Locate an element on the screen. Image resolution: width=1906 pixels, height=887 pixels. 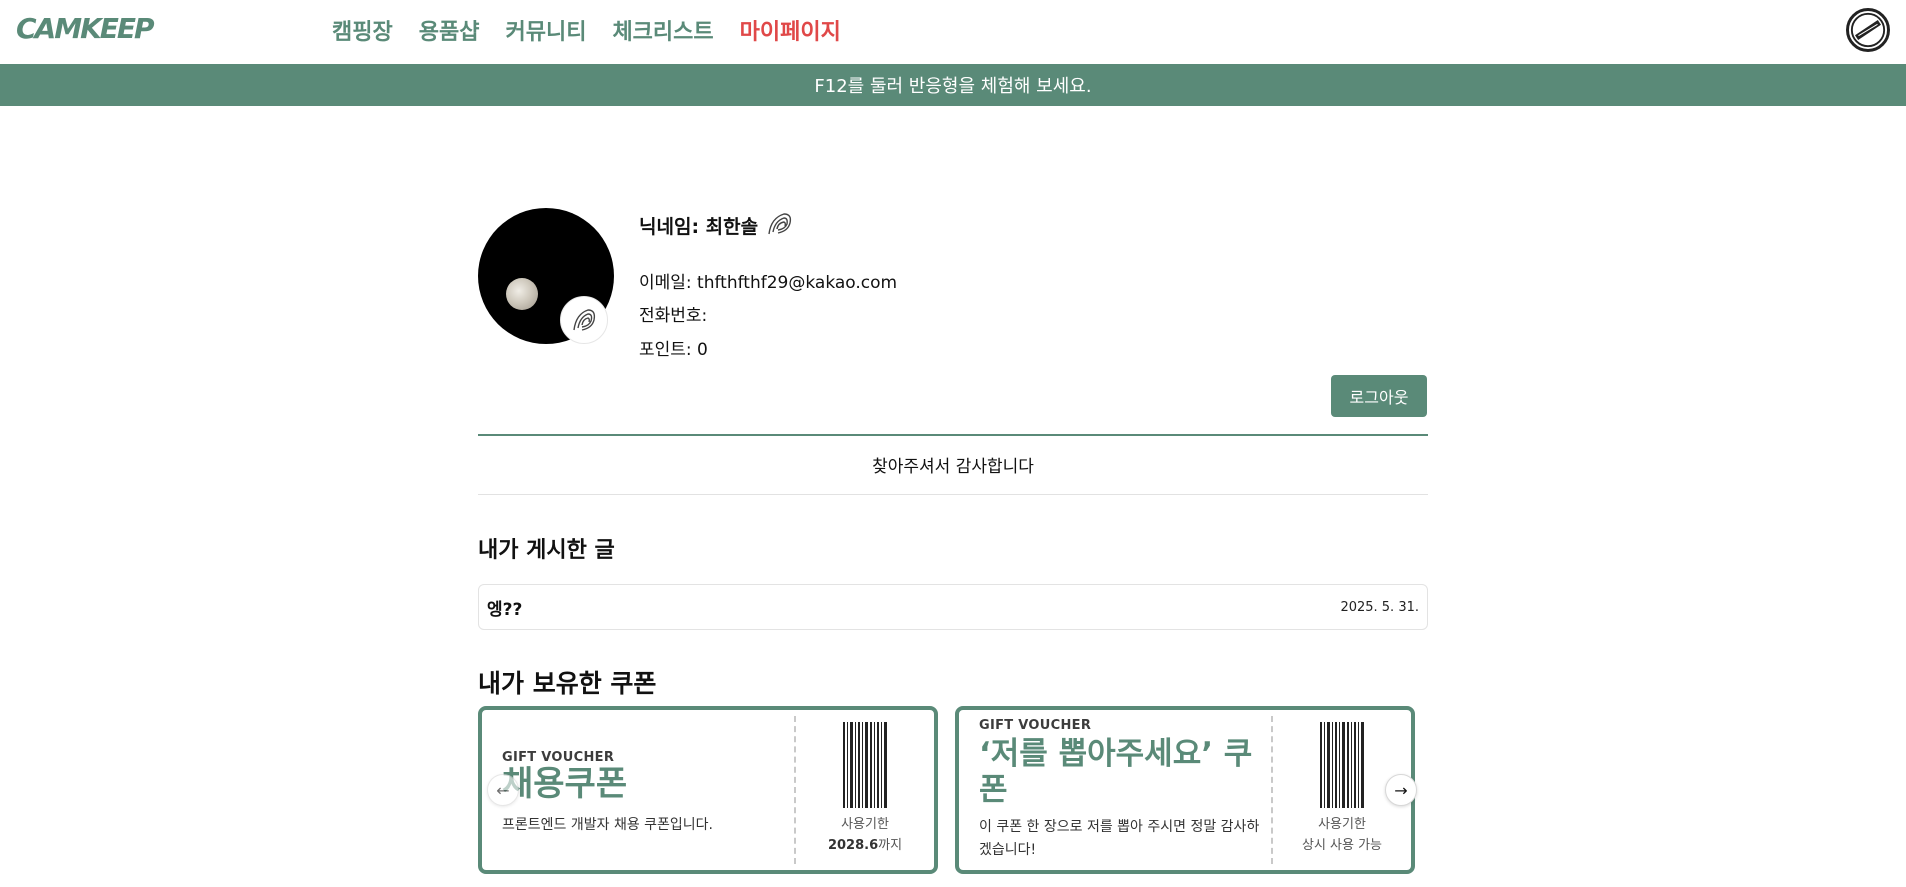
carousel-prev-button: ← is located at coordinates (503, 790).